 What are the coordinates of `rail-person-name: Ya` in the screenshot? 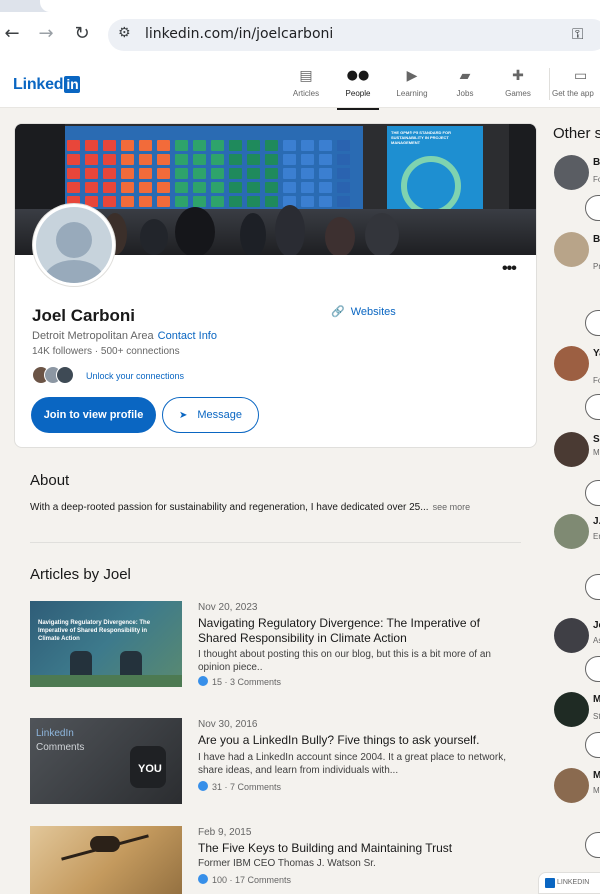 It's located at (596, 353).